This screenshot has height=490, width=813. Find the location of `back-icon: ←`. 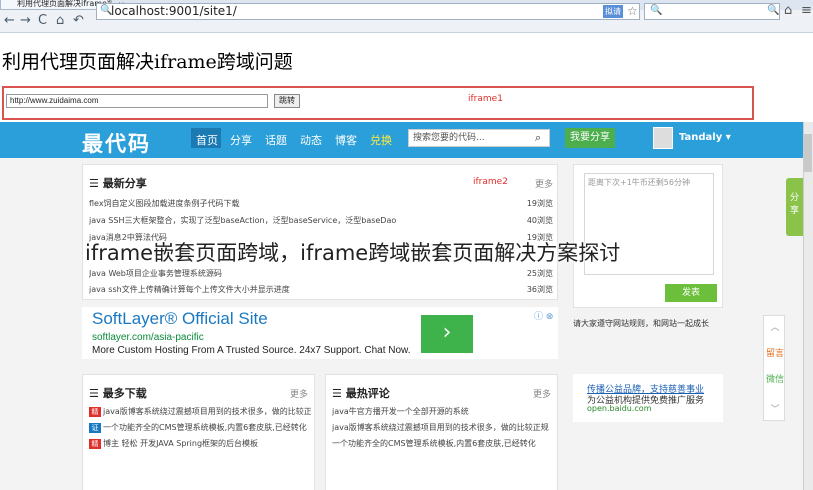

back-icon: ← is located at coordinates (9, 21).